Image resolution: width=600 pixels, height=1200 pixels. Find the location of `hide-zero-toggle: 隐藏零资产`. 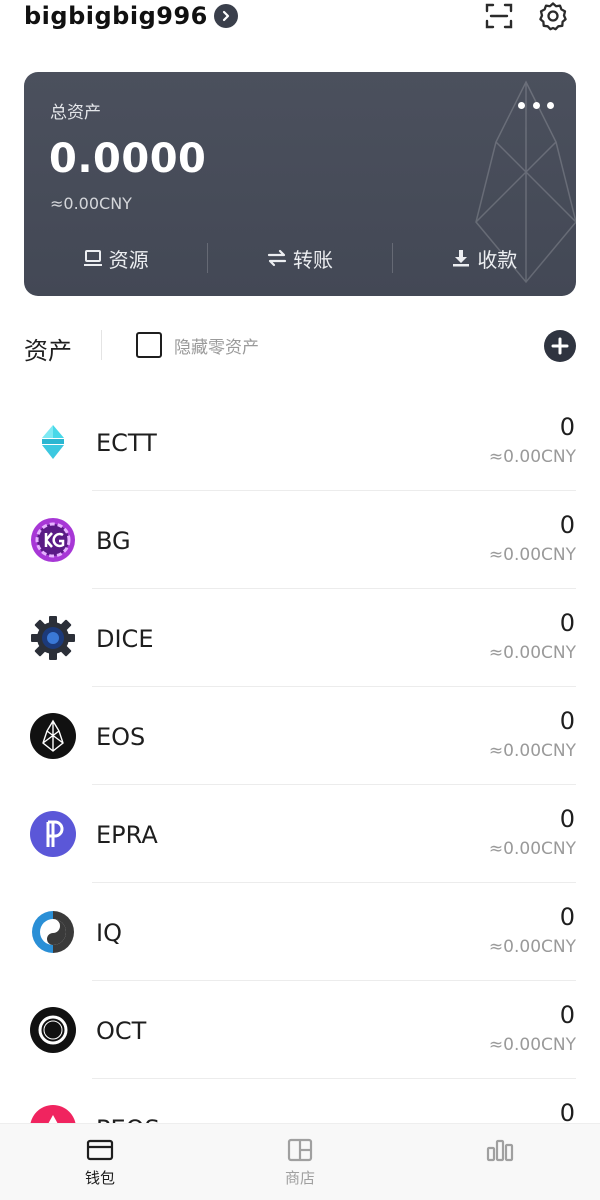

hide-zero-toggle: 隐藏零资产 is located at coordinates (197, 345).